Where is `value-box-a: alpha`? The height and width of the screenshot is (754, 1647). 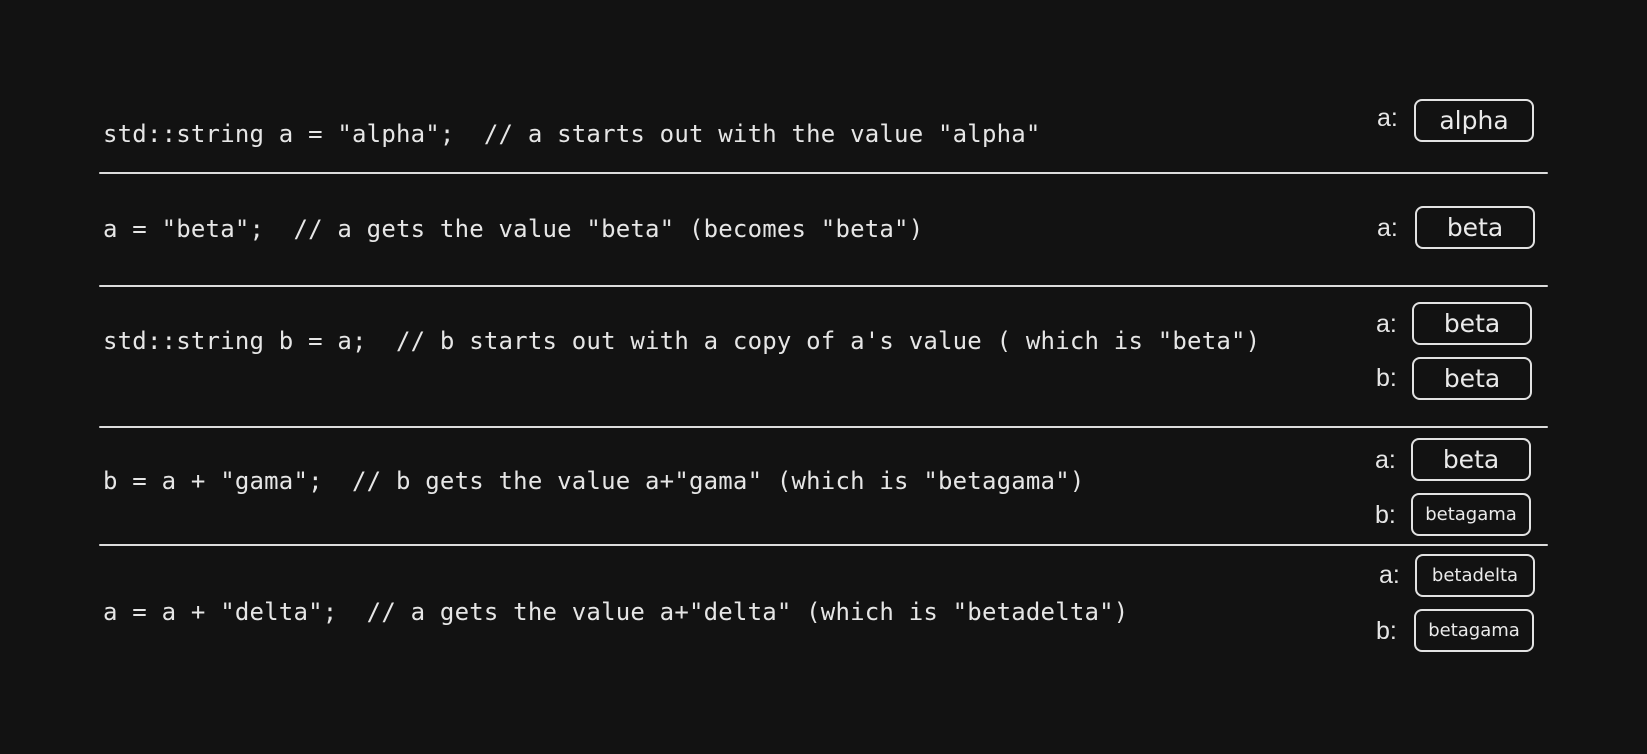
value-box-a: alpha is located at coordinates (1474, 120).